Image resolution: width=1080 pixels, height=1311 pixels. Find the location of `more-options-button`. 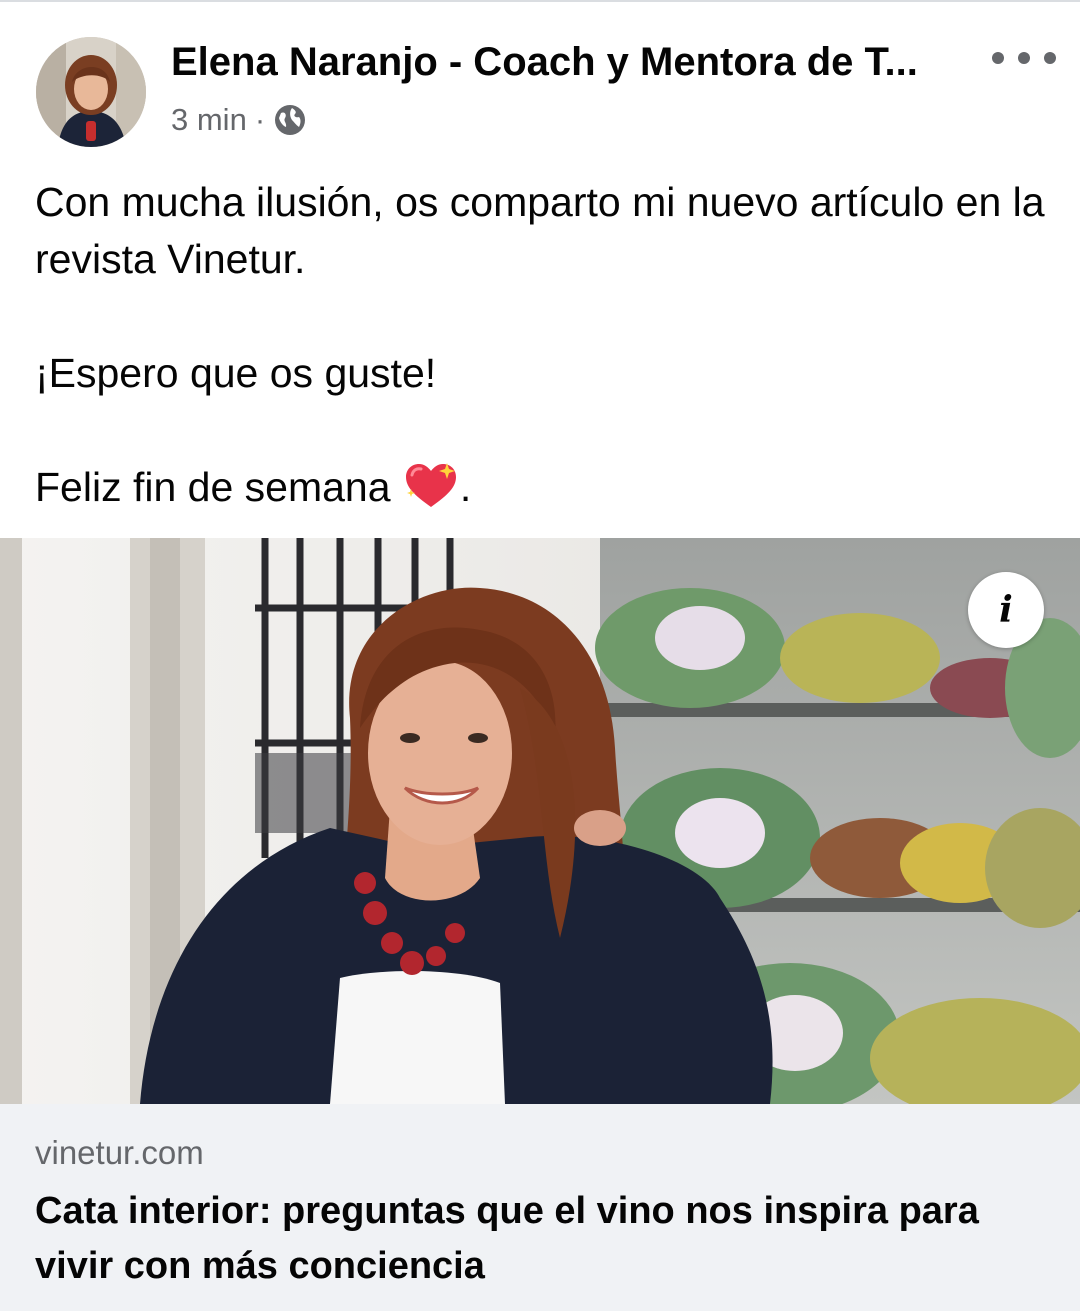

more-options-button is located at coordinates (1024, 58).